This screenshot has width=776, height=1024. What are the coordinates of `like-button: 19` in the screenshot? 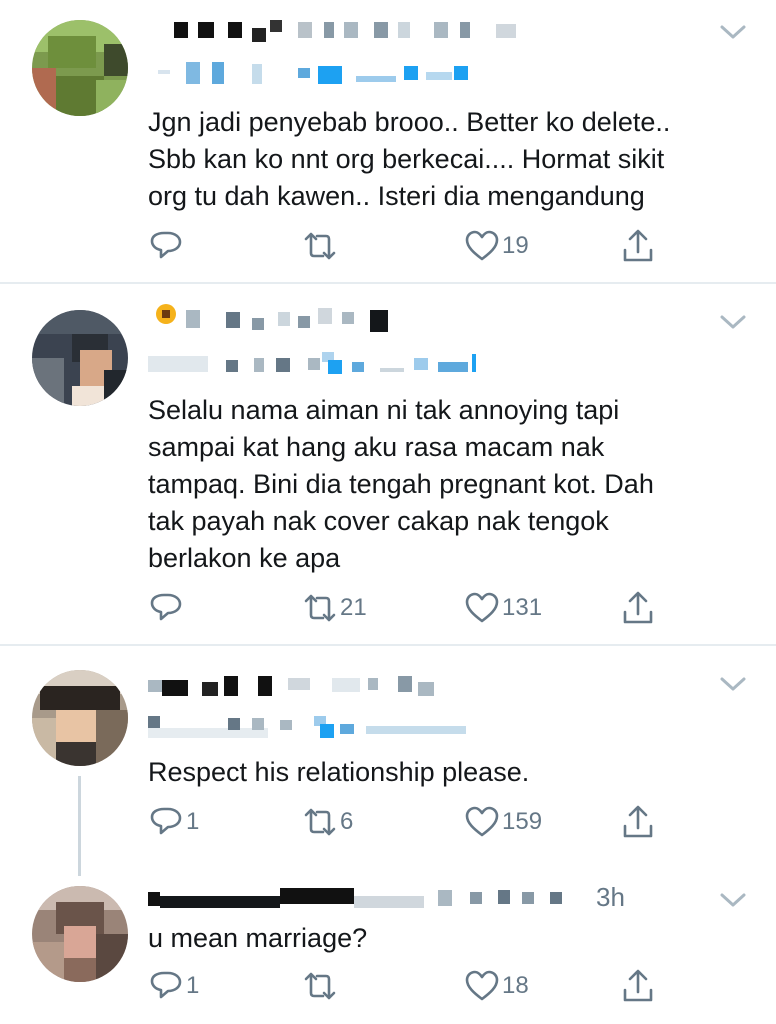 It's located at (496, 246).